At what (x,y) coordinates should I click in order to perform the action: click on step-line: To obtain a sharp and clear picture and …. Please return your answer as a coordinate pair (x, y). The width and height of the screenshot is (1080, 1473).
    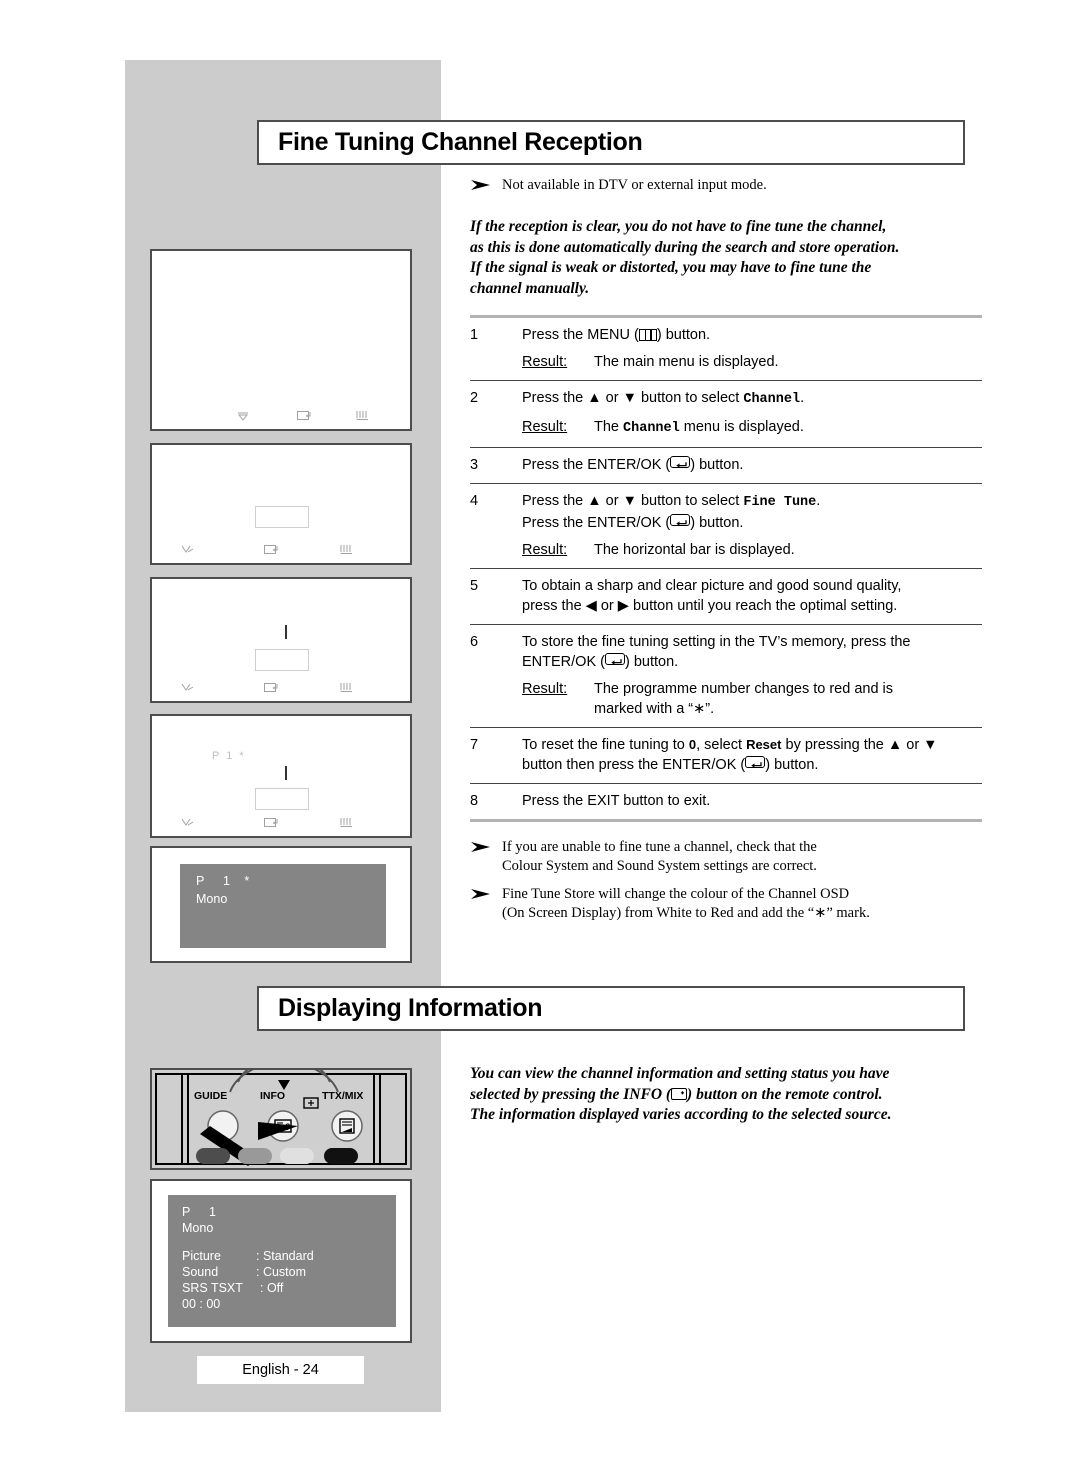
    Looking at the image, I should click on (712, 586).